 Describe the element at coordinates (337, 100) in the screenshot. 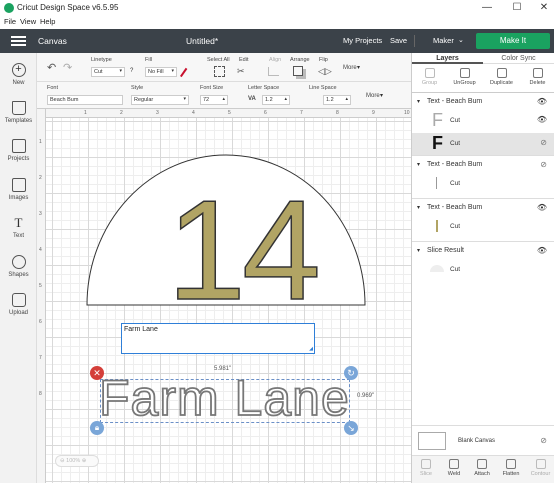

I see `line-space-input: 1.2 ▴` at that location.